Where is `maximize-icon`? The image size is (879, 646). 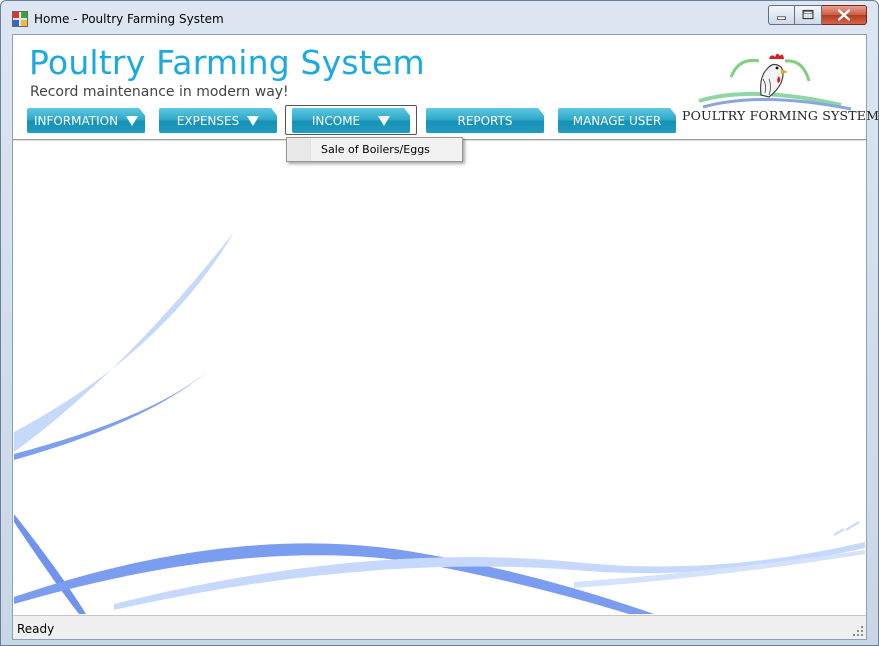 maximize-icon is located at coordinates (808, 14).